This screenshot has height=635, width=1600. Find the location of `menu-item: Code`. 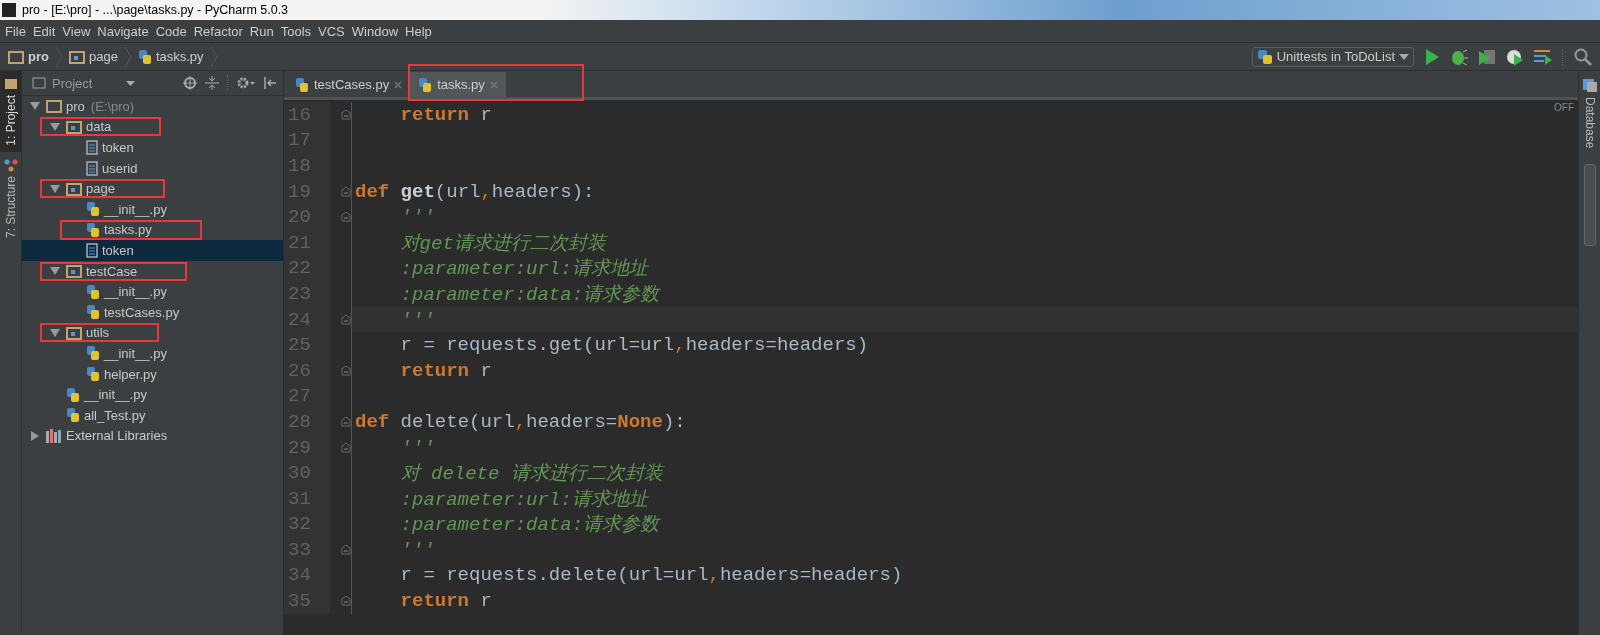

menu-item: Code is located at coordinates (171, 31).